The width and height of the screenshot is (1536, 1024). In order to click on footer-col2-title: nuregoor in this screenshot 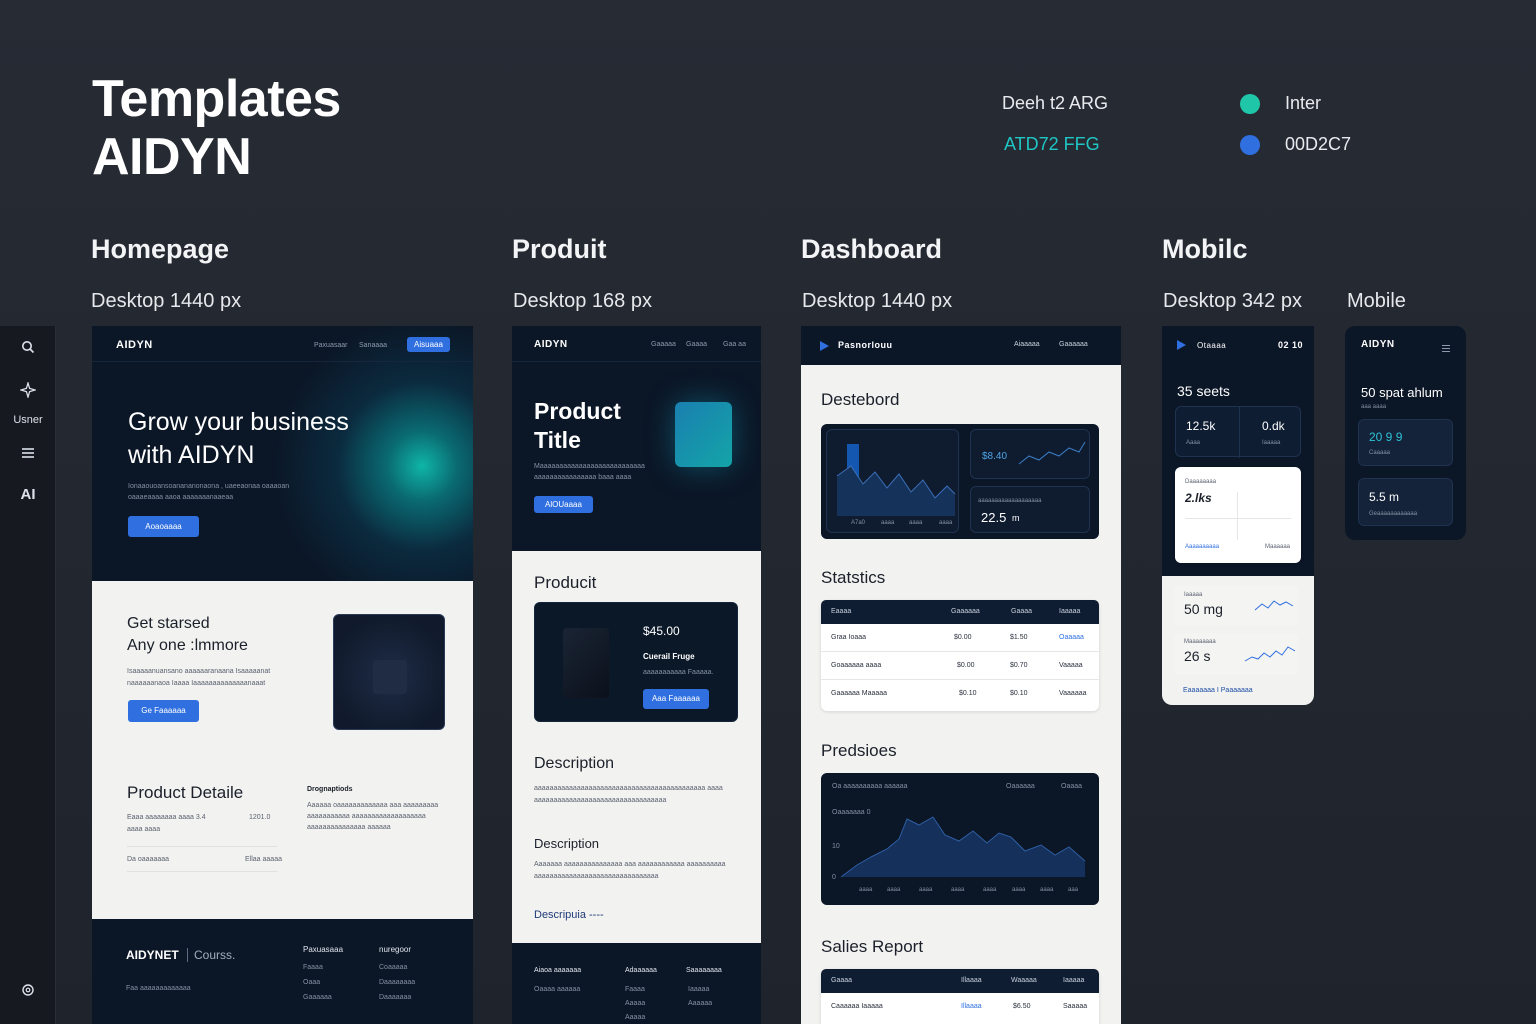, I will do `click(395, 949)`.